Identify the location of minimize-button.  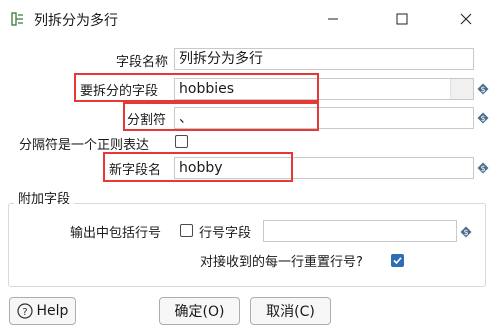
(333, 19).